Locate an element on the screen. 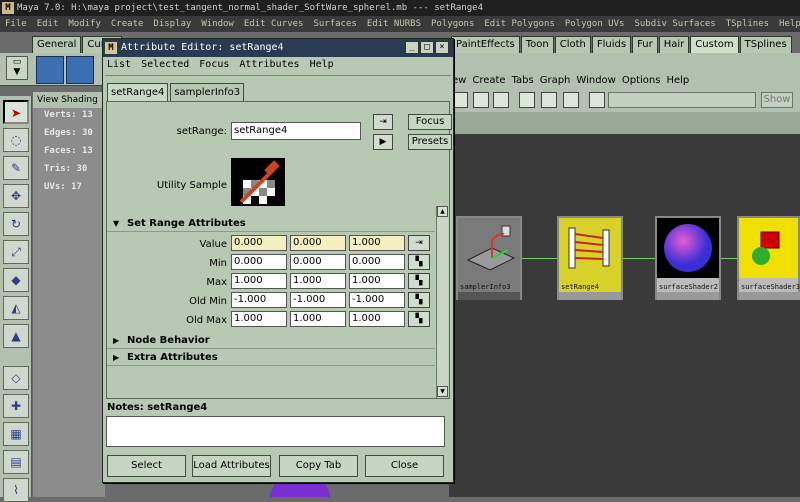  go-to-input-button: ⇥ is located at coordinates (383, 122).